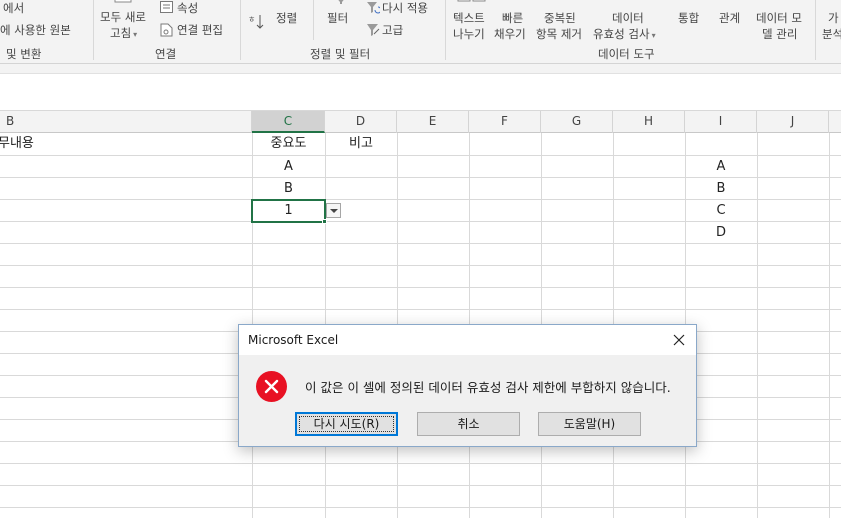 This screenshot has width=841, height=518. What do you see at coordinates (166, 54) in the screenshot?
I see `connections-group-label: 연결` at bounding box center [166, 54].